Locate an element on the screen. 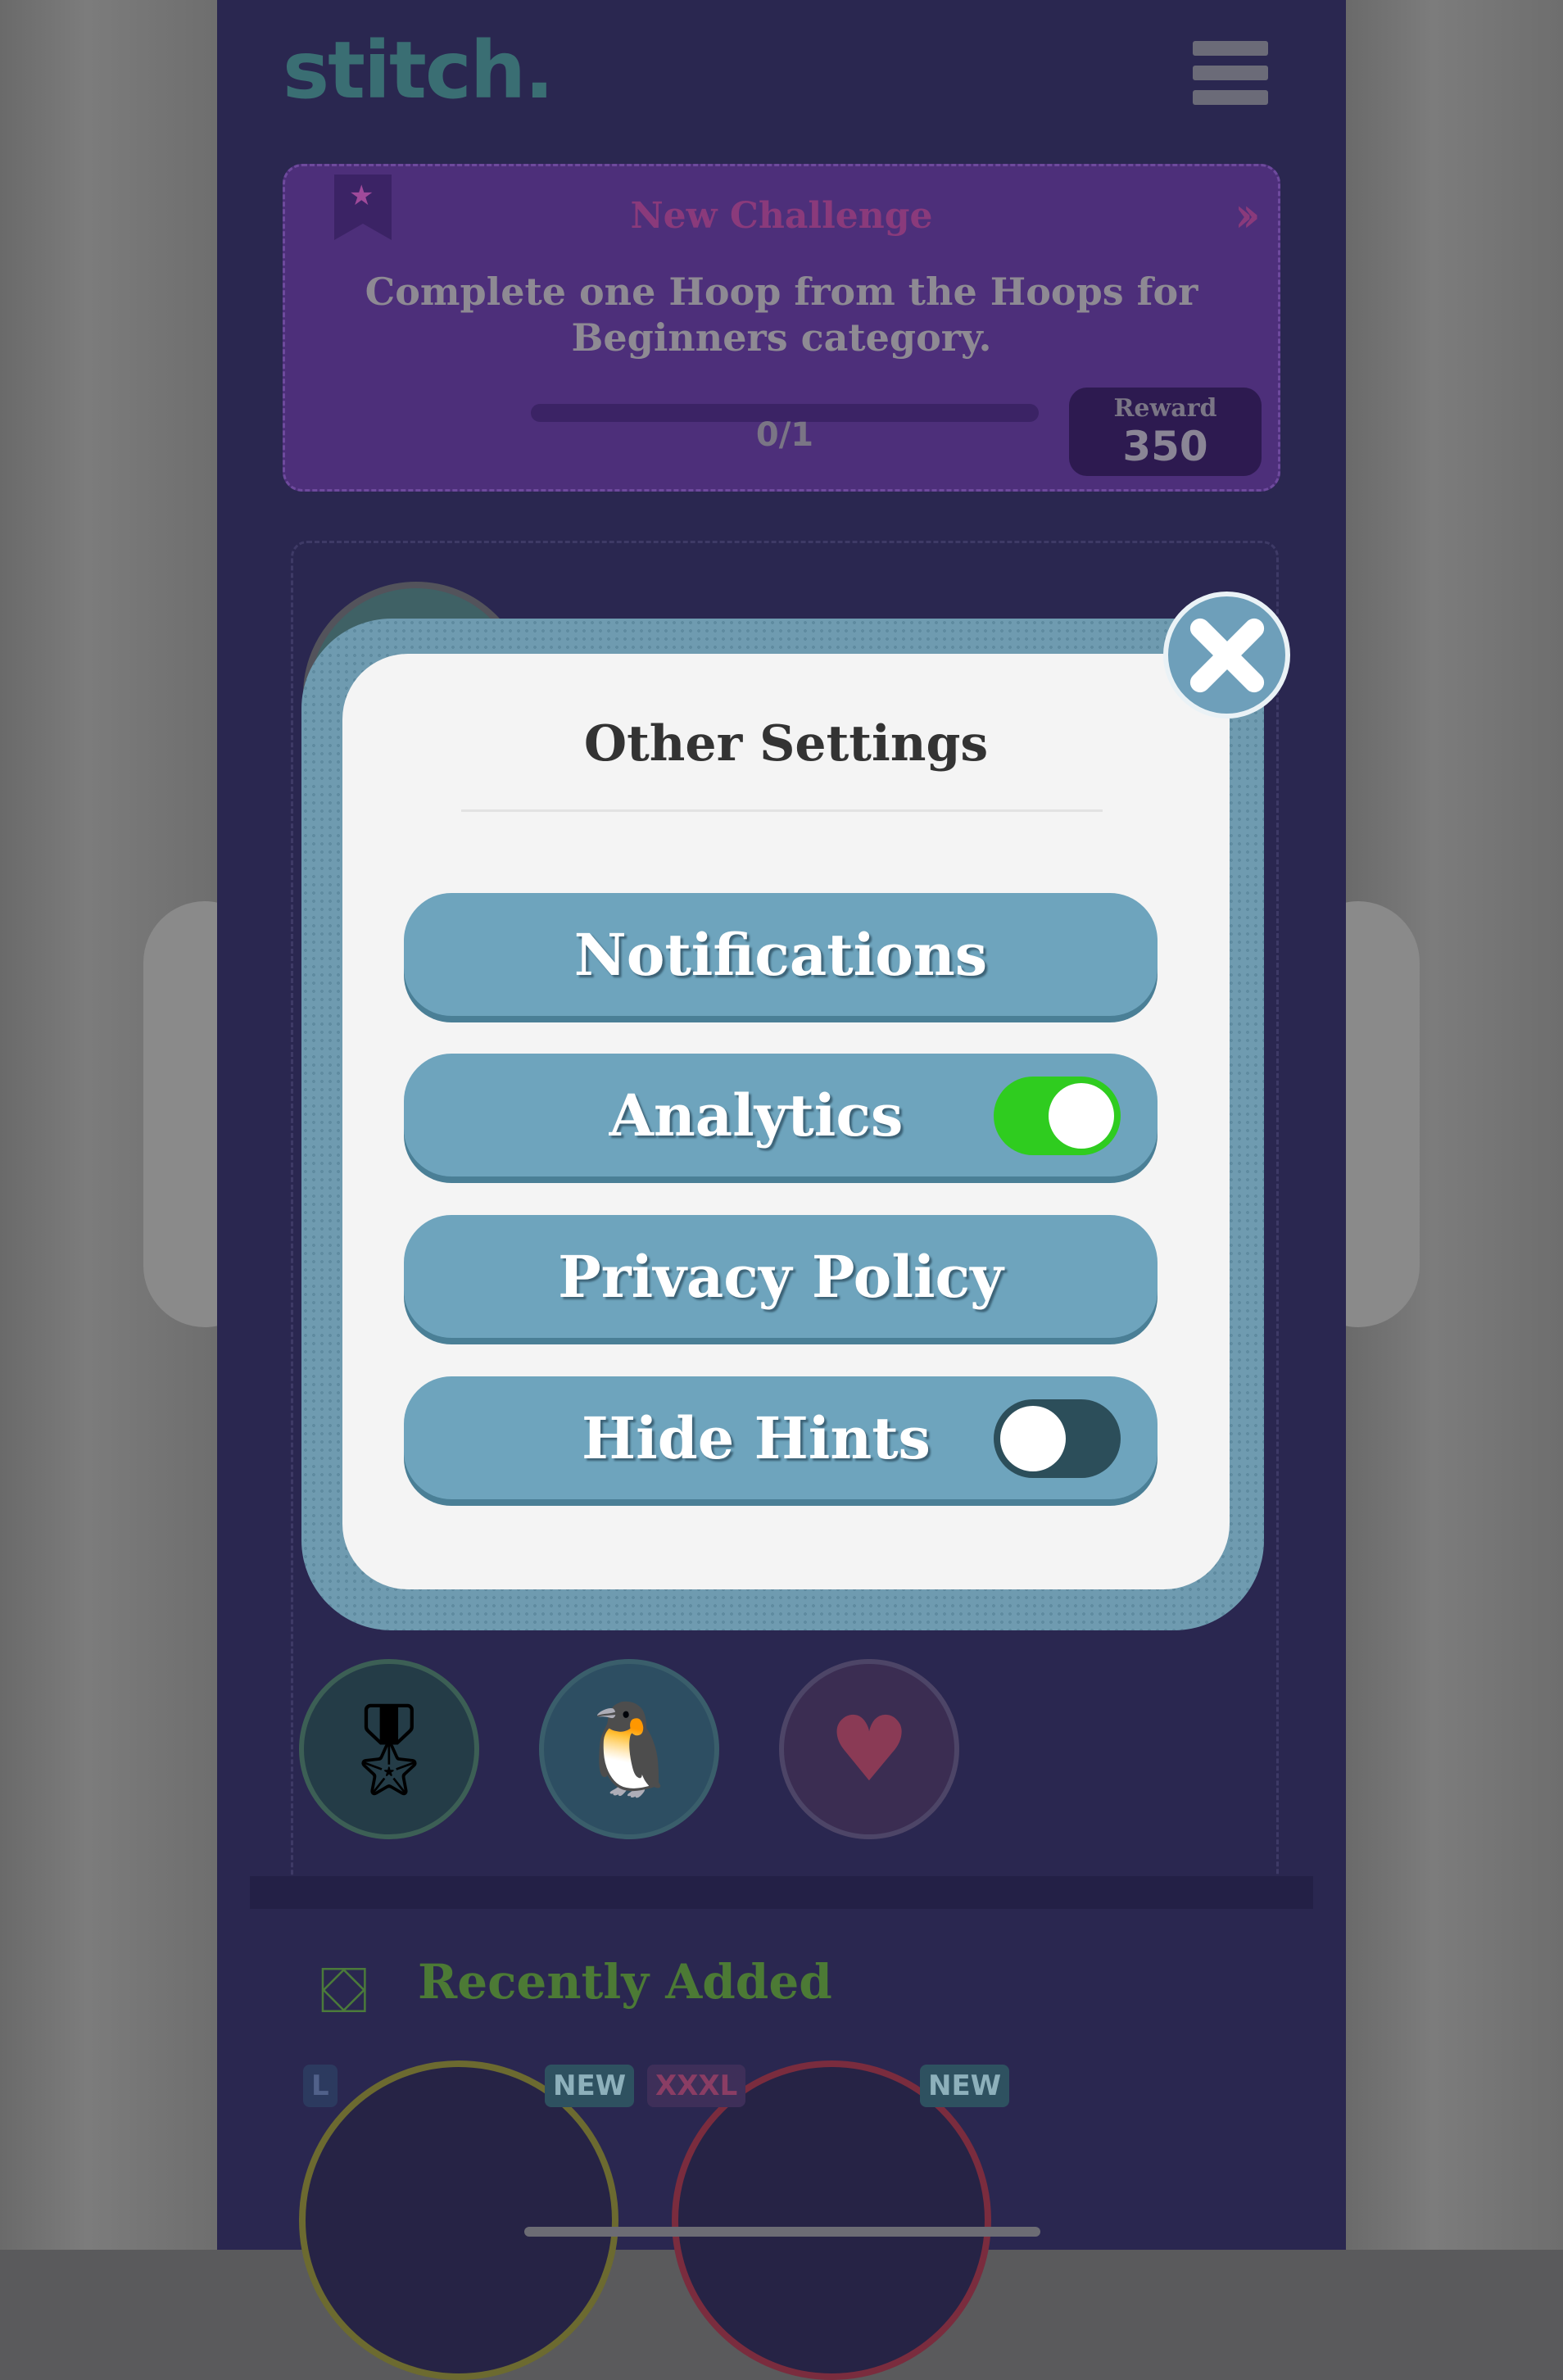 The height and width of the screenshot is (2380, 1563). category-penguin-button: 🐧 is located at coordinates (629, 1749).